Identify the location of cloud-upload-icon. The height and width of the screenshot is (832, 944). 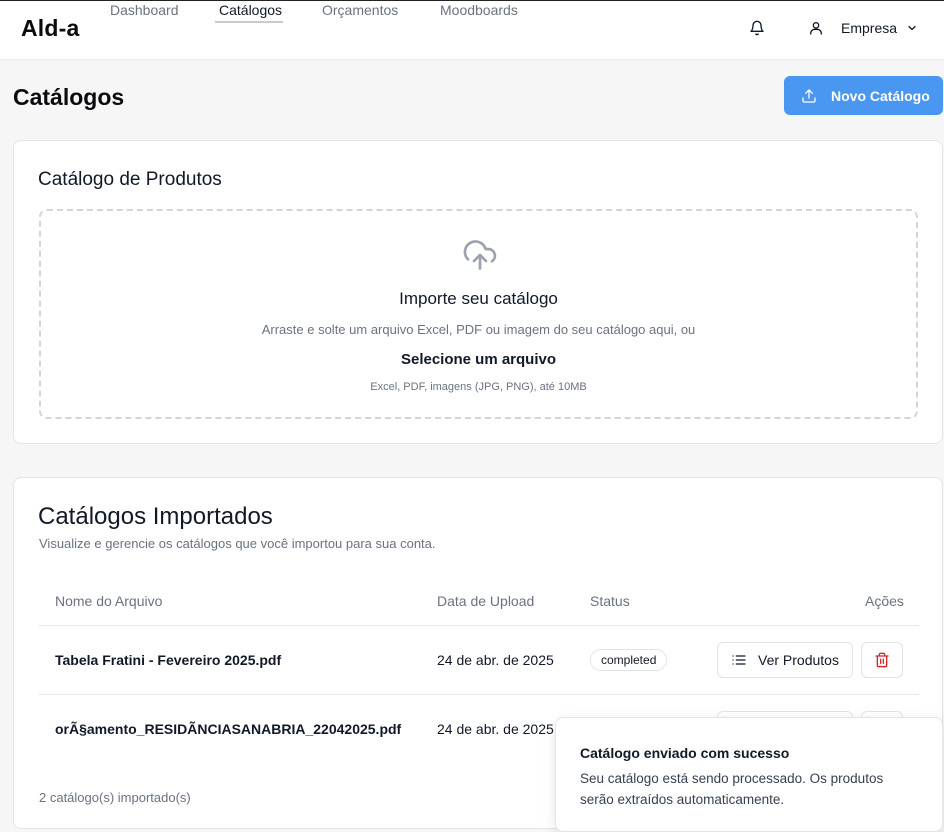
(480, 255).